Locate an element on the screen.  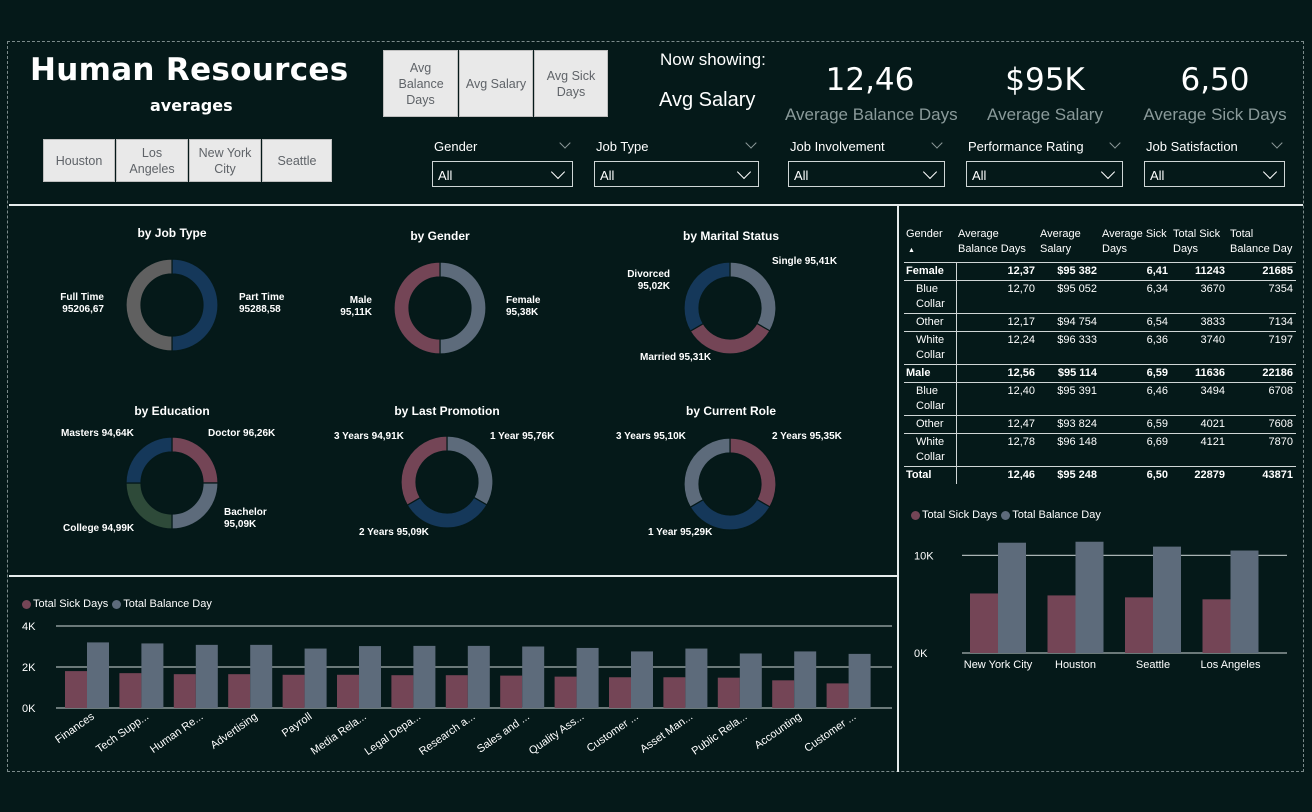
segment-name: 2 Years is located at coordinates (376, 532).